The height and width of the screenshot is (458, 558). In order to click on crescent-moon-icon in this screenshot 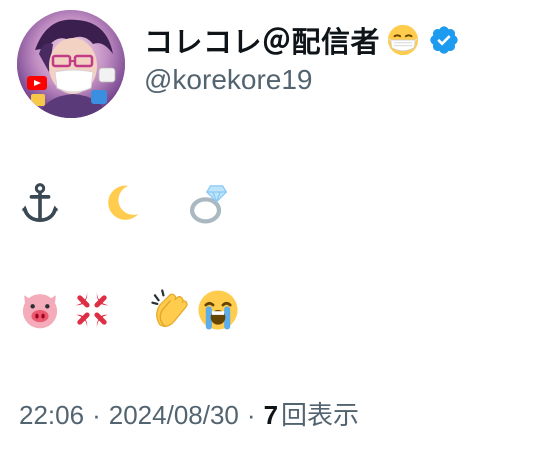, I will do `click(126, 203)`.